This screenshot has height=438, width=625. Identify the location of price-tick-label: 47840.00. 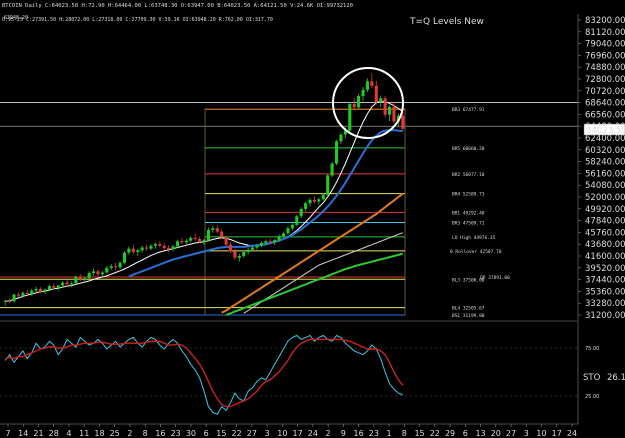
(605, 222).